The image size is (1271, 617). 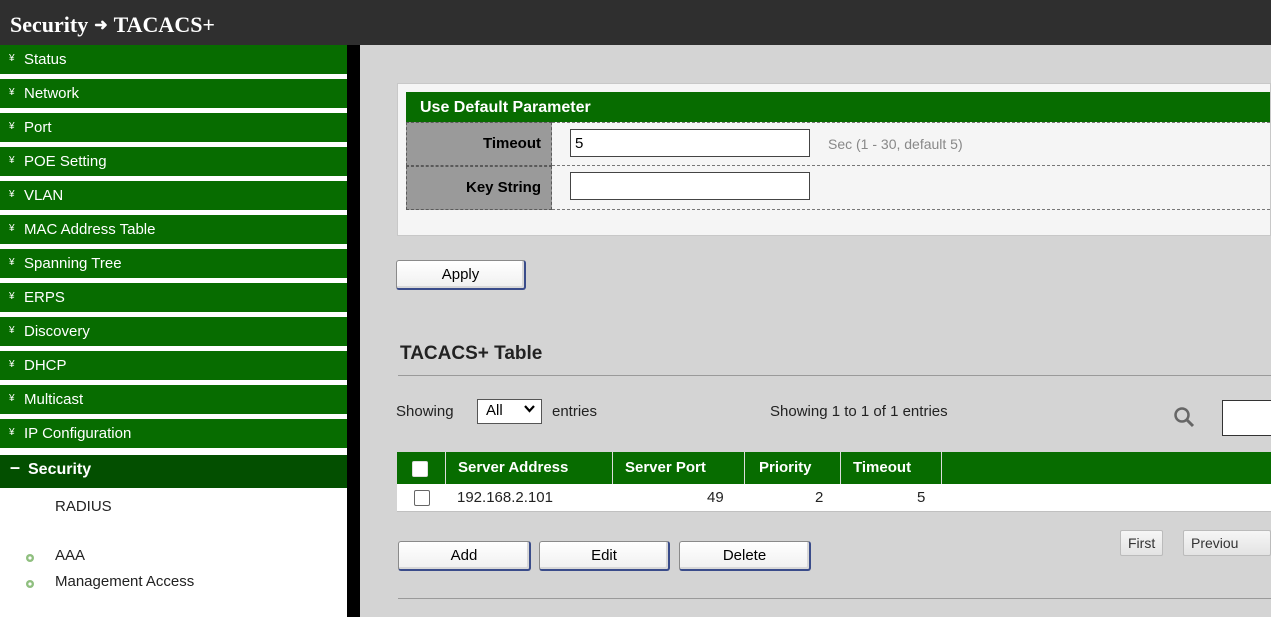 I want to click on key-string-label: Key String, so click(x=479, y=188).